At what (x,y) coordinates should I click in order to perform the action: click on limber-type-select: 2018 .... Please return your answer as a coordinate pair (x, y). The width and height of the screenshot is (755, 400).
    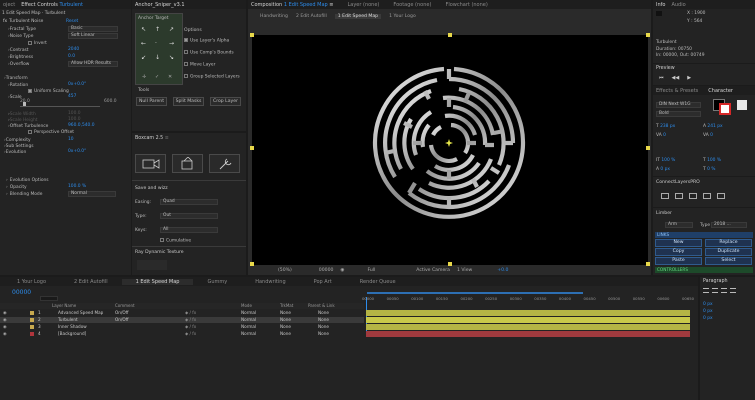
    Looking at the image, I should click on (729, 225).